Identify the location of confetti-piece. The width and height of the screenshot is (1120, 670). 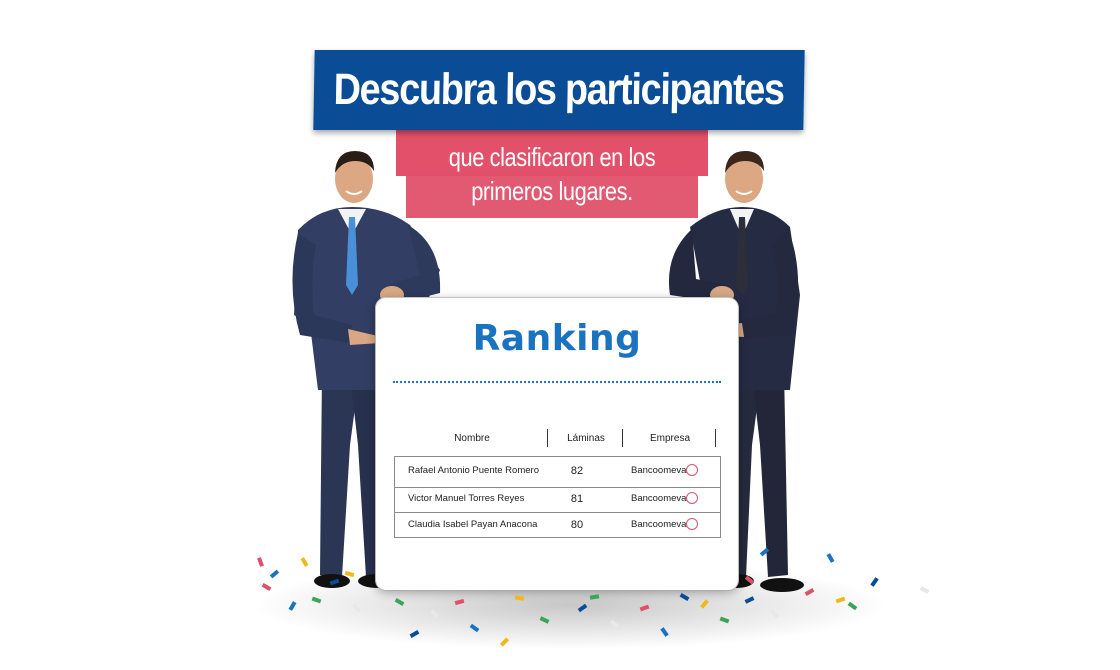
(924, 590).